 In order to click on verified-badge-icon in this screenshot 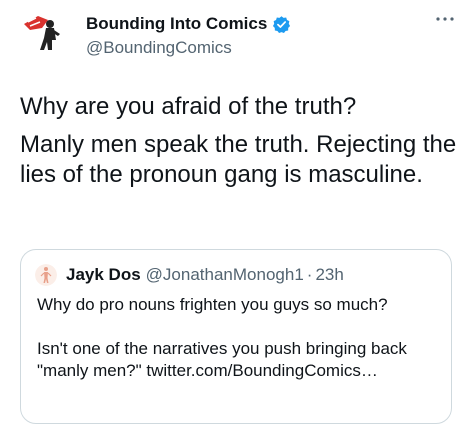, I will do `click(282, 24)`.